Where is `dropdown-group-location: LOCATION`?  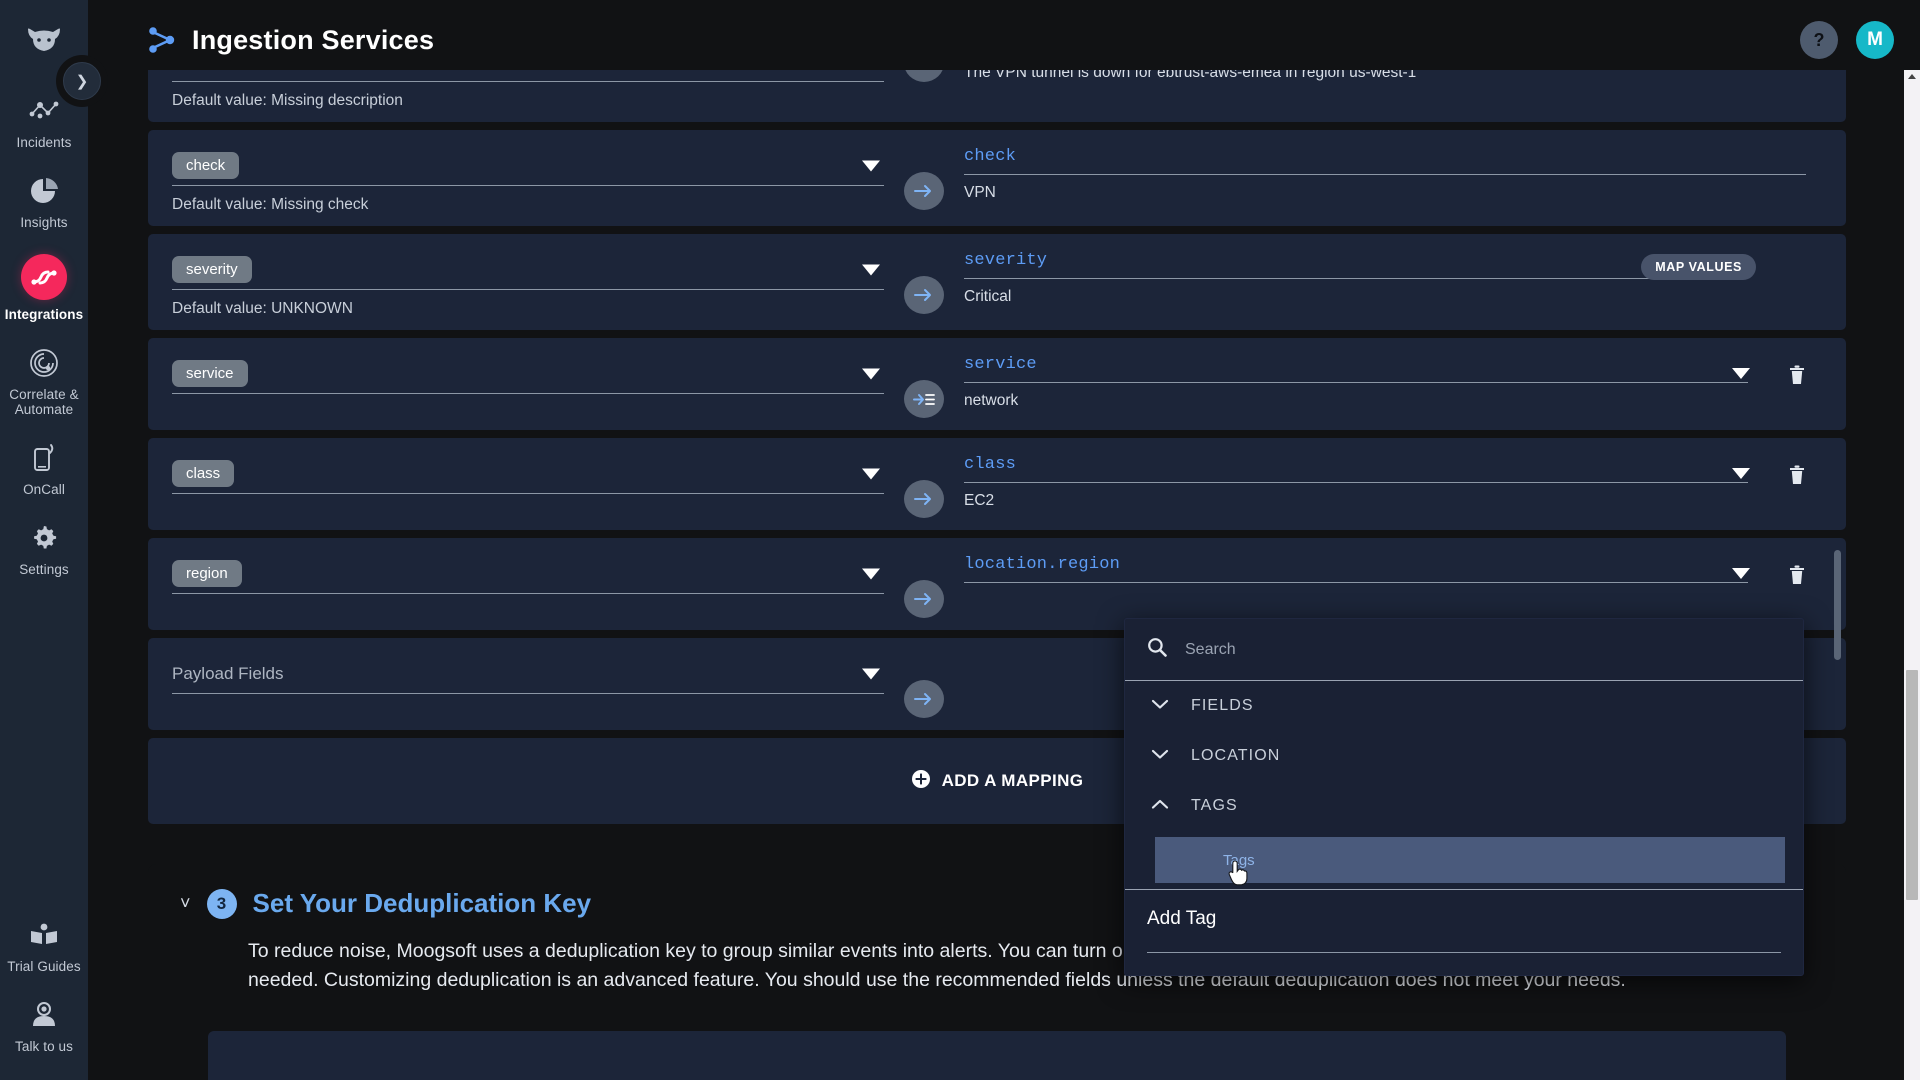
dropdown-group-location: LOCATION is located at coordinates (1464, 756).